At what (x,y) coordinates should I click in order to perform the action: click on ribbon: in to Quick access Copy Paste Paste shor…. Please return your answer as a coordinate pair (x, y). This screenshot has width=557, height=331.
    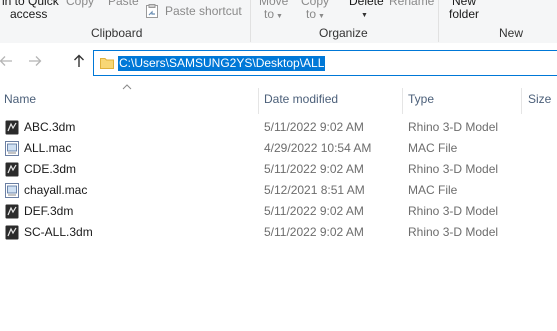
    Looking at the image, I should click on (278, 22).